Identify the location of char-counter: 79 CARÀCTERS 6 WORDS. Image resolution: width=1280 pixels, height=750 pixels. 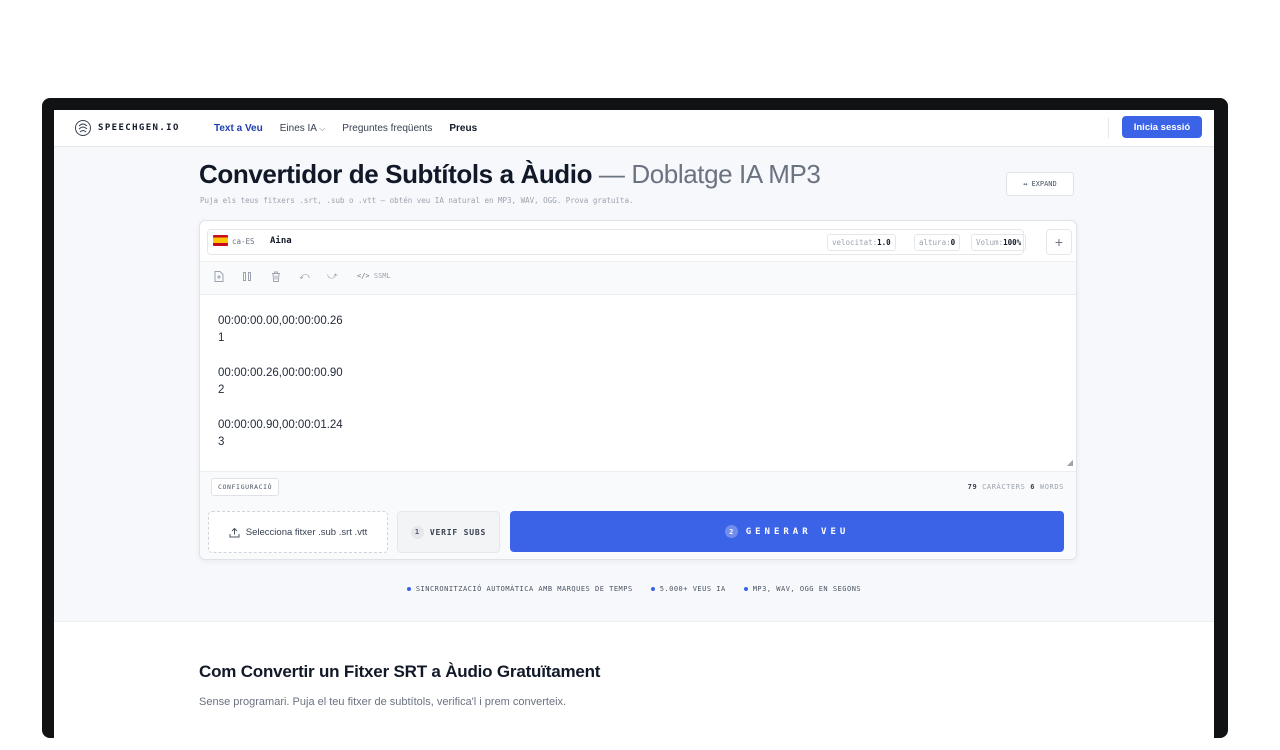
(1016, 487).